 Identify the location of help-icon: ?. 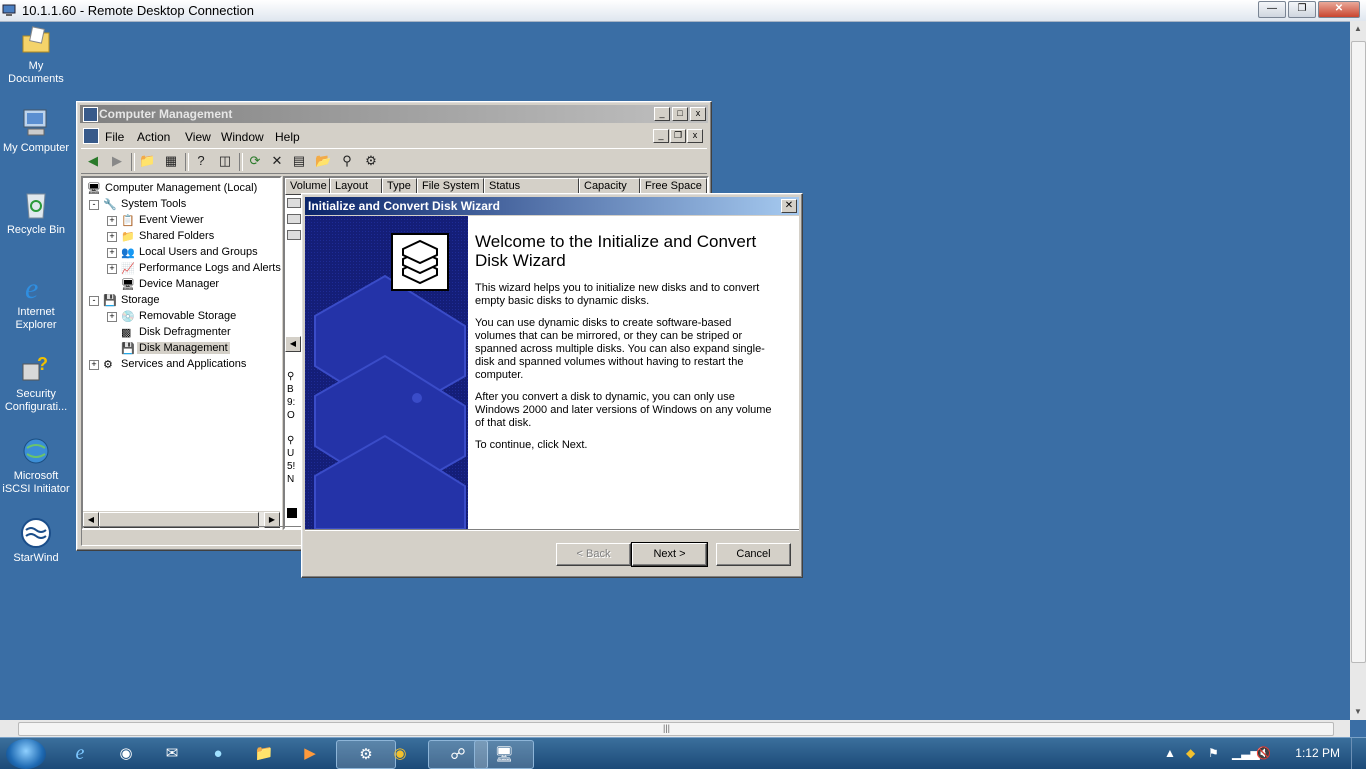
(201, 161).